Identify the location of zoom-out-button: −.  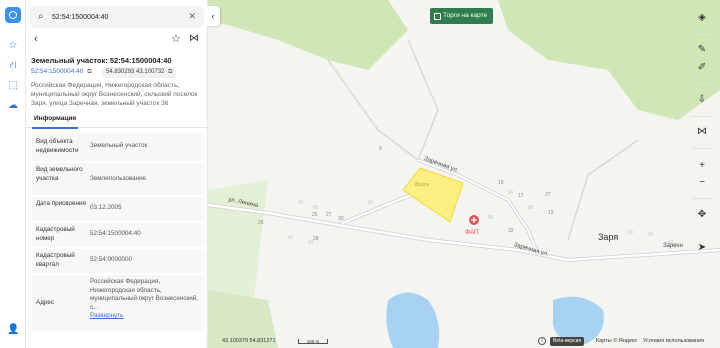
(702, 183).